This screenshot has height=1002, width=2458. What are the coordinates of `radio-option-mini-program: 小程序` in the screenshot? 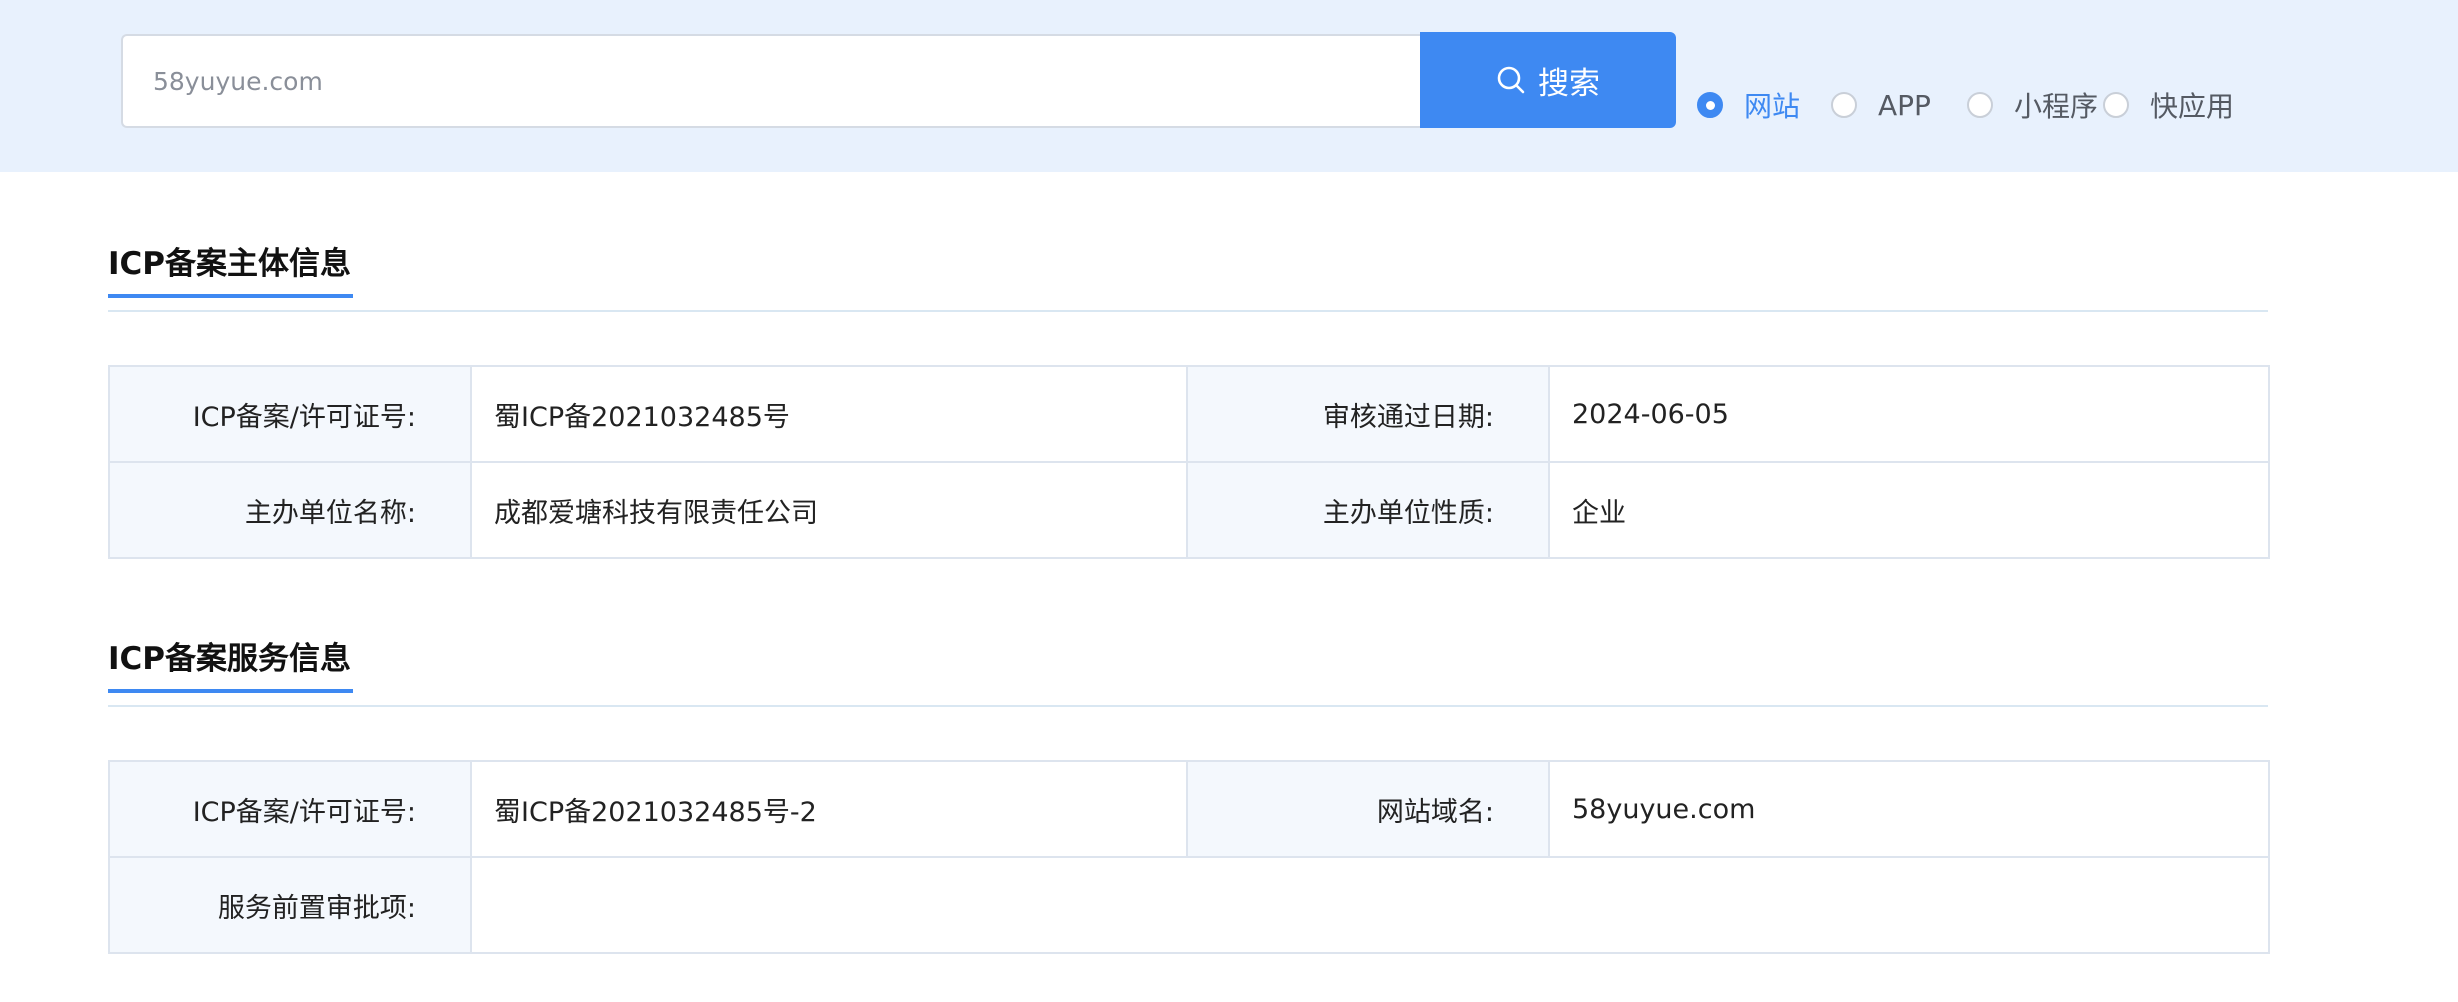 It's located at (2032, 105).